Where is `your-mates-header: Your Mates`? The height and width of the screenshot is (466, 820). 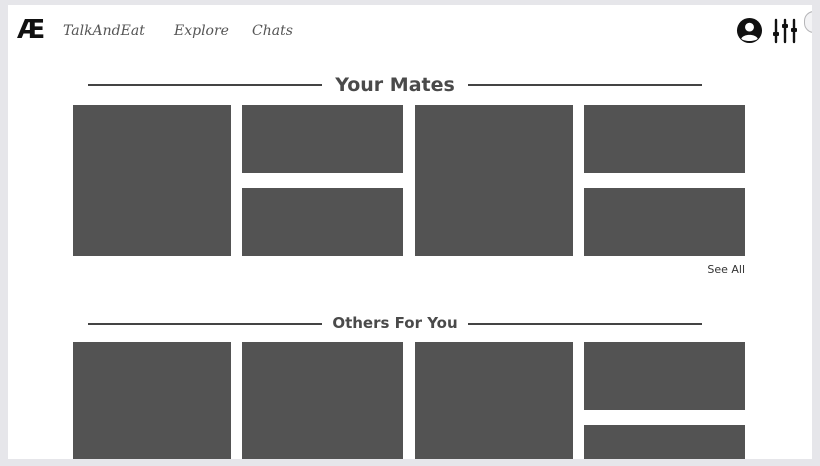
your-mates-header: Your Mates is located at coordinates (395, 85).